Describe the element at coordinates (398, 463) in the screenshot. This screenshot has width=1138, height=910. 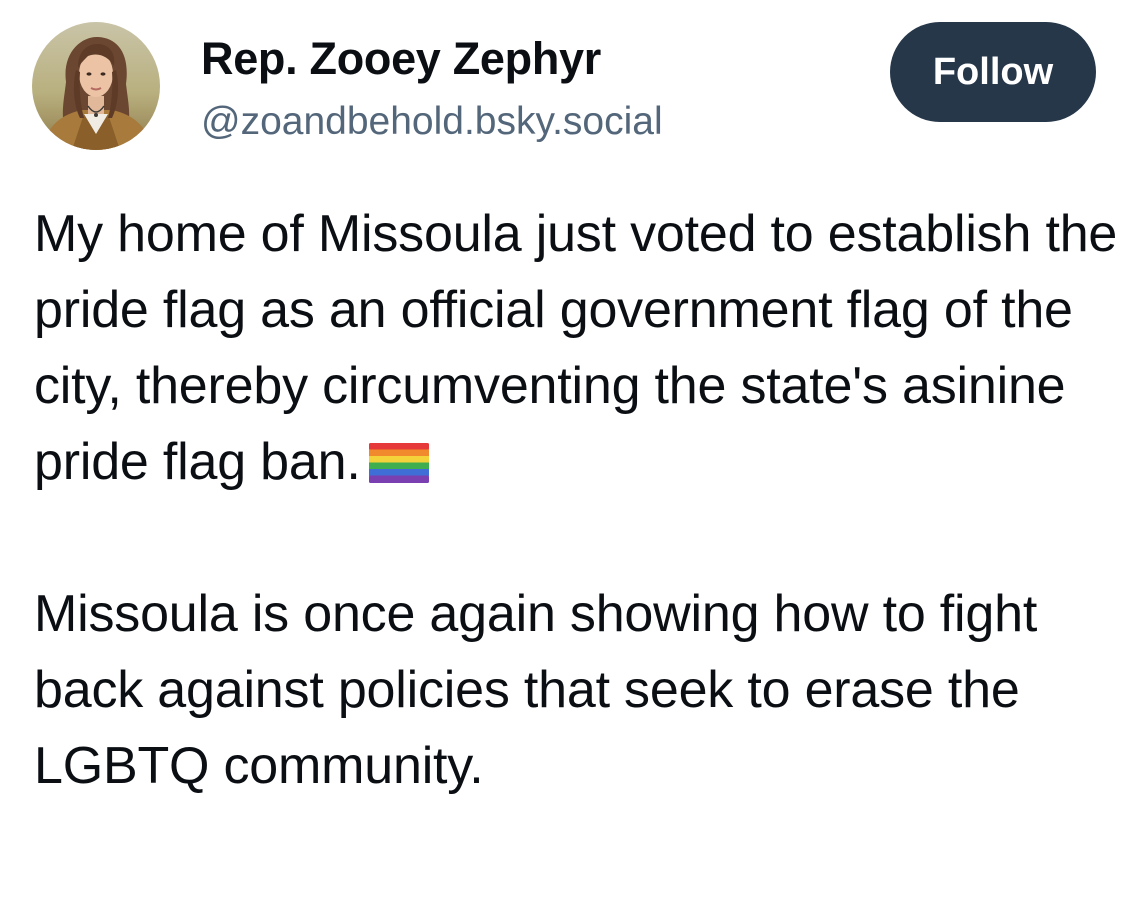
I see `rainbow-flag-icon` at that location.